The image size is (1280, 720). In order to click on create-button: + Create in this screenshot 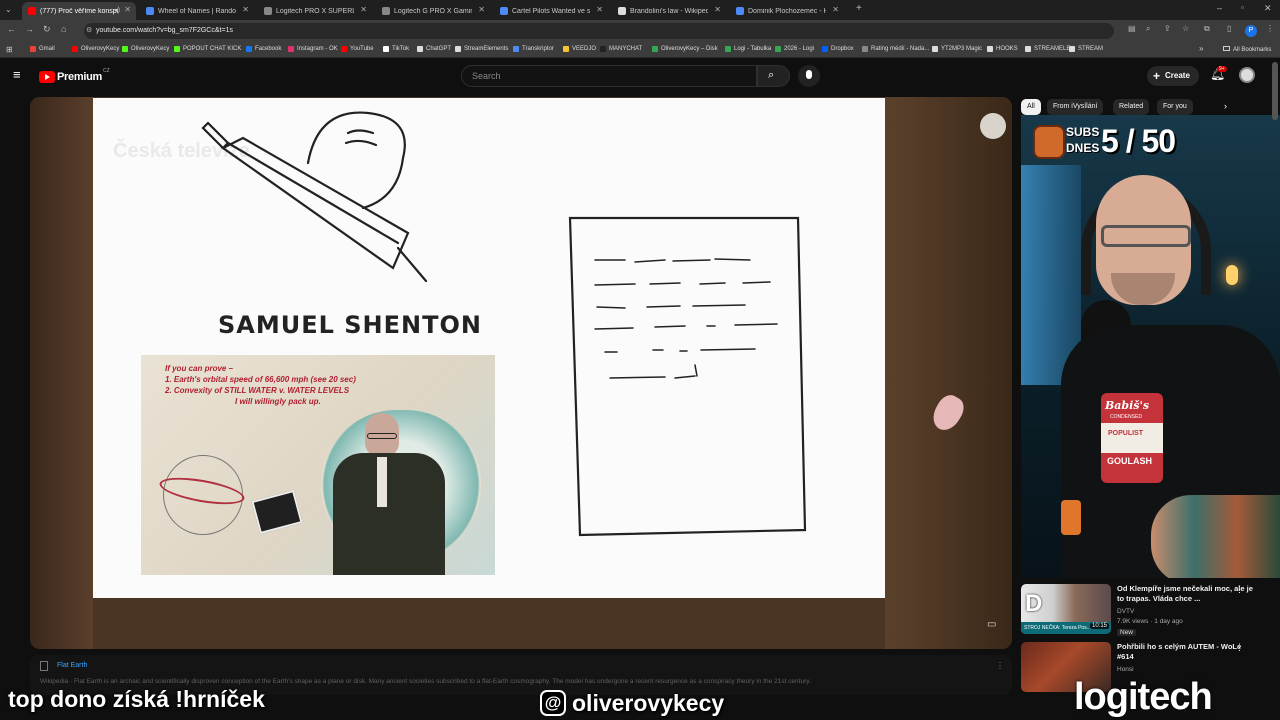, I will do `click(1173, 76)`.